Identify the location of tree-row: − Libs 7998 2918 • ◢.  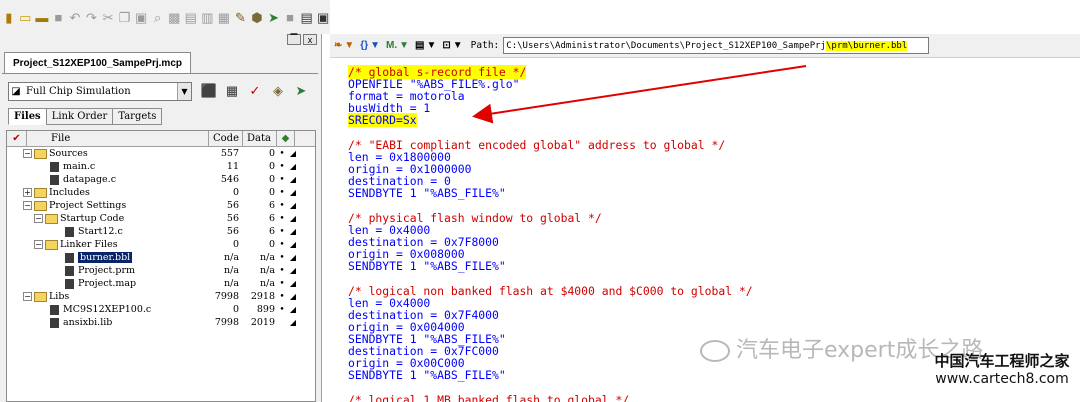
(161, 296).